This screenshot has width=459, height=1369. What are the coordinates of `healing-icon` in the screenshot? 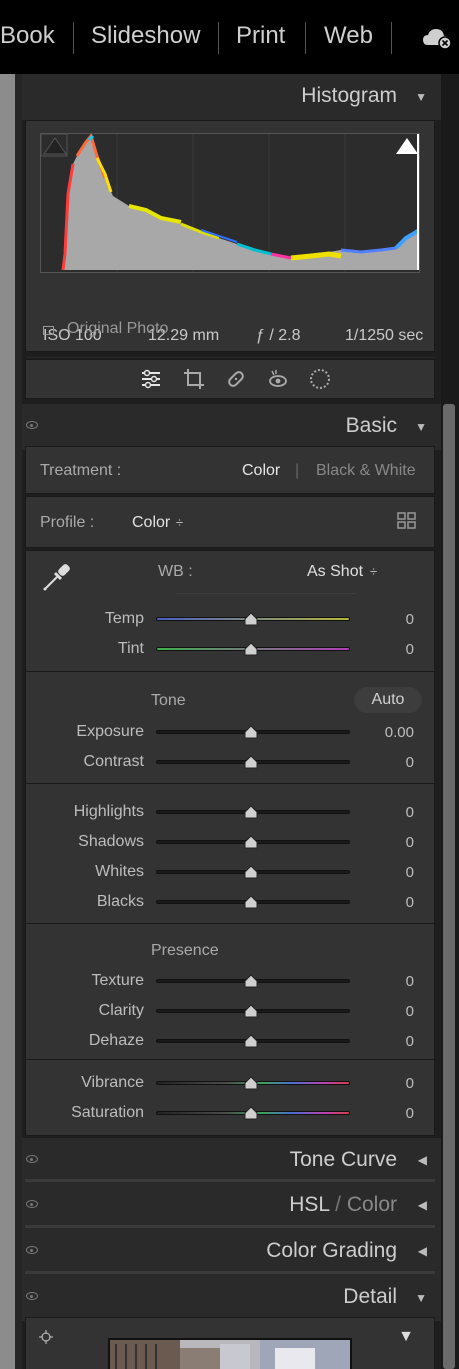 It's located at (236, 379).